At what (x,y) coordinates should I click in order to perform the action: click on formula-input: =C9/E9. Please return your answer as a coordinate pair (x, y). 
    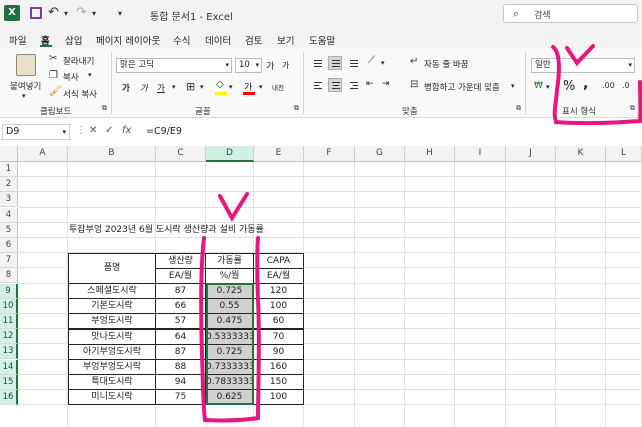
    Looking at the image, I should click on (164, 131).